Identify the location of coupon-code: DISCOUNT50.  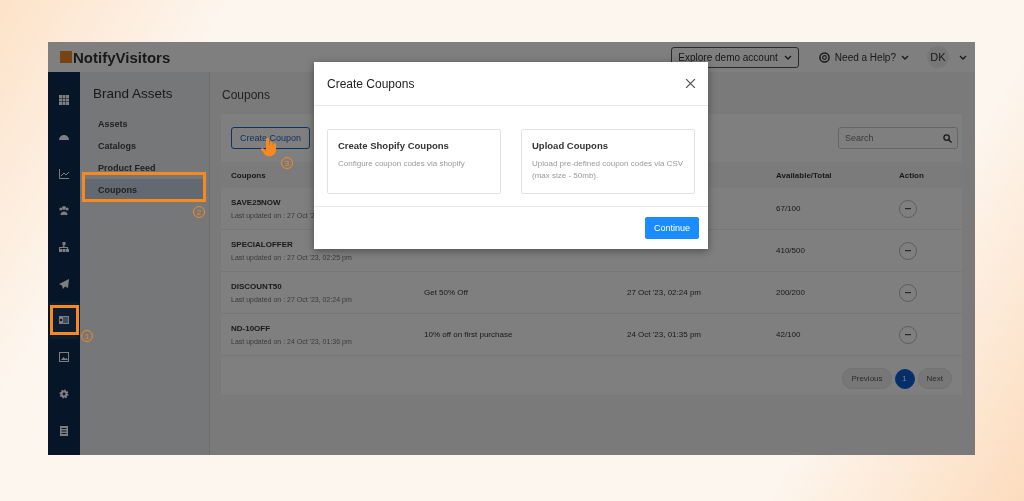
(257, 286).